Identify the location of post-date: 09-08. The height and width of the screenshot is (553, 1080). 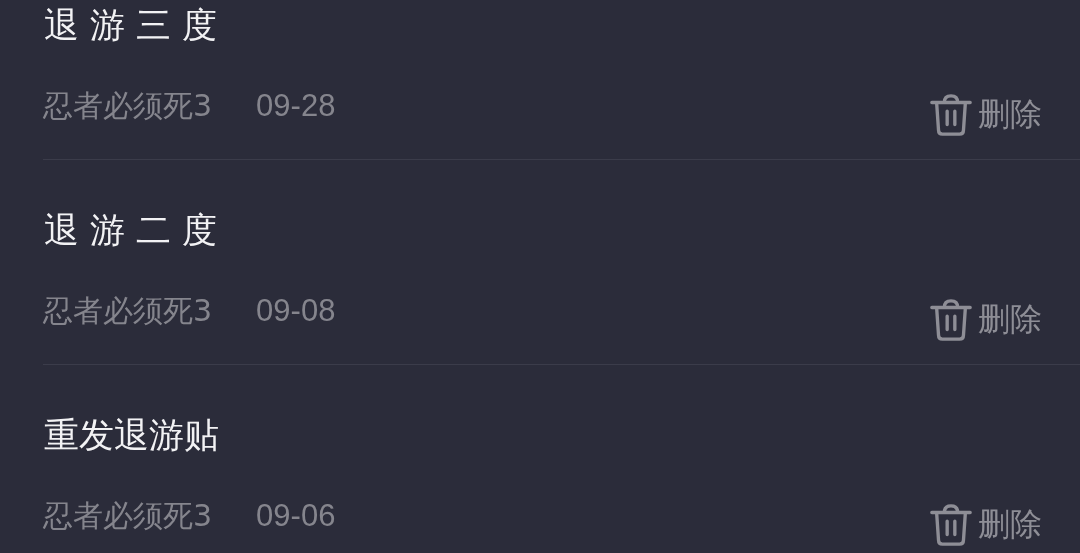
(296, 311).